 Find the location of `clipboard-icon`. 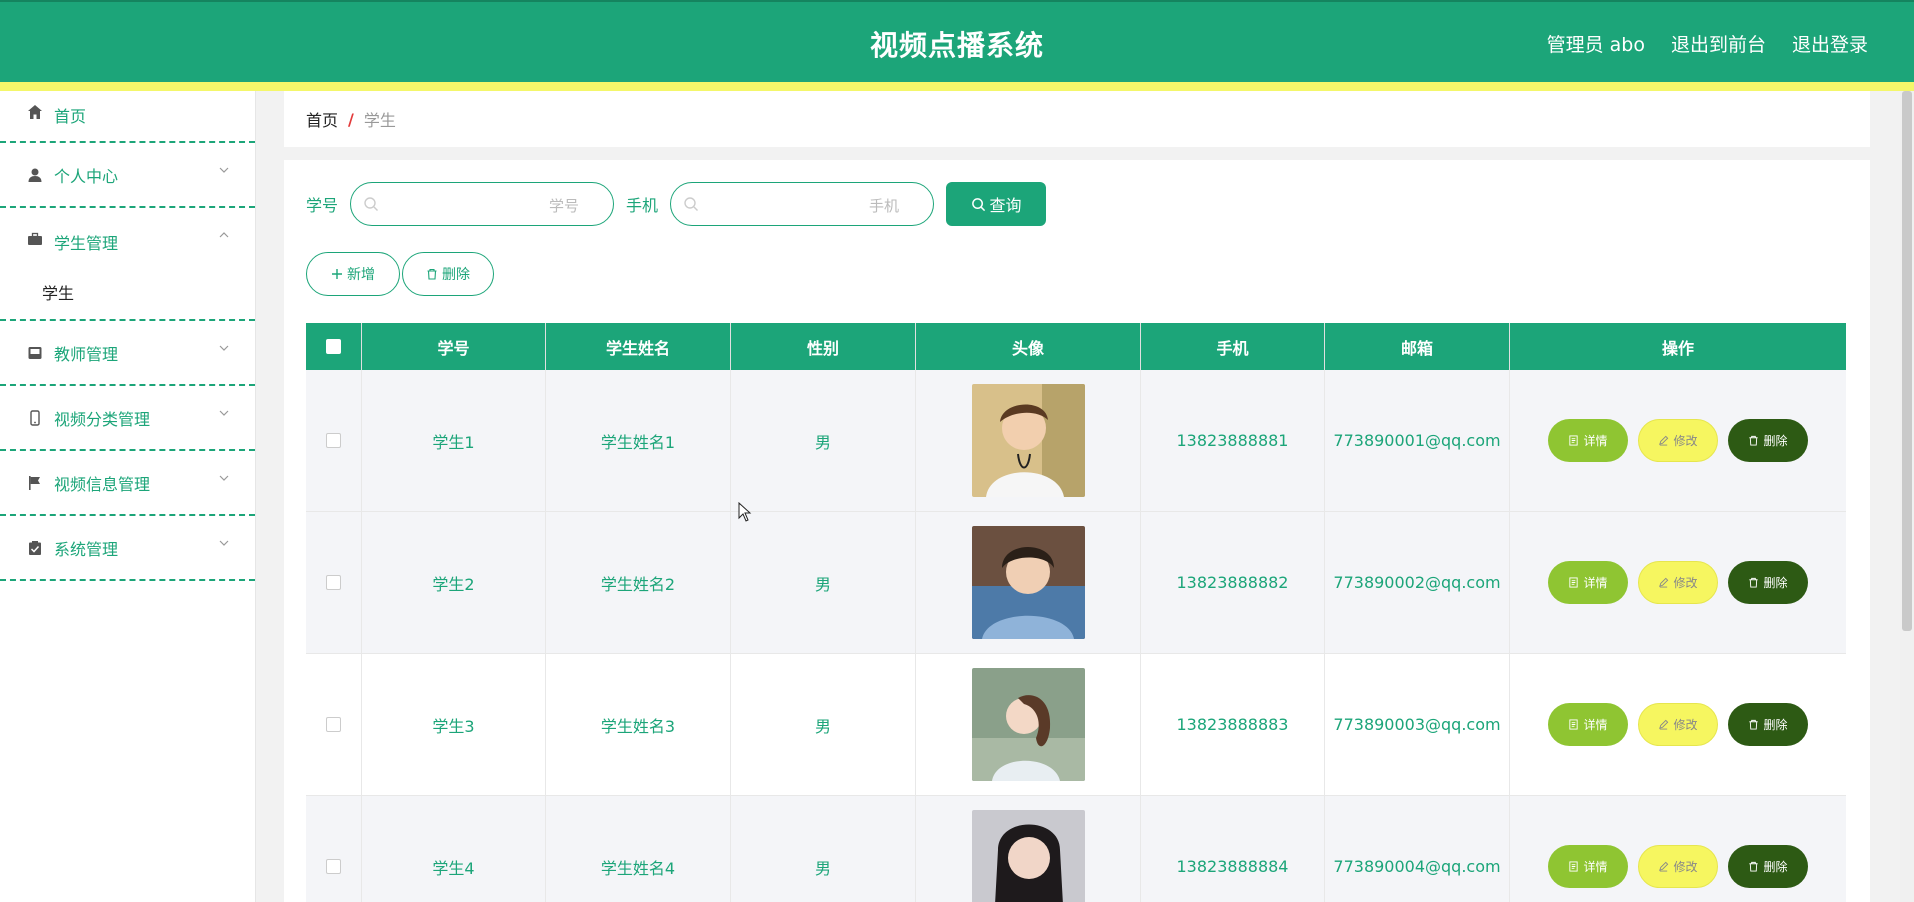

clipboard-icon is located at coordinates (35, 548).